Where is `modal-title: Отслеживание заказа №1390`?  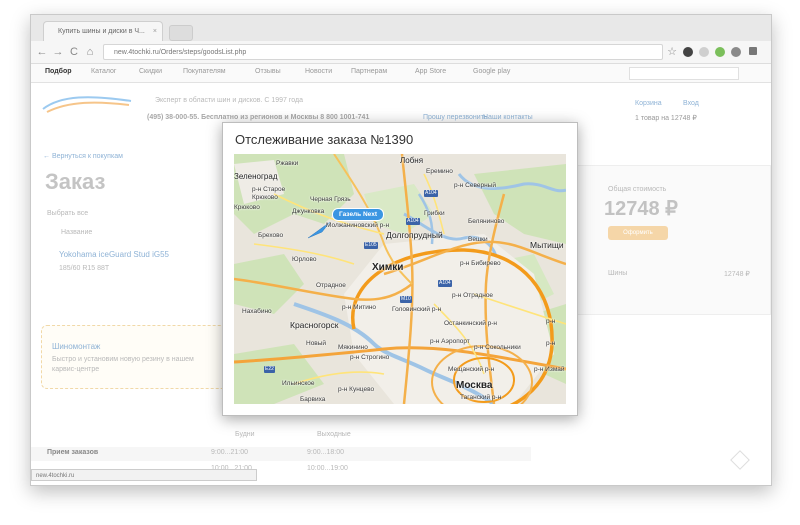 modal-title: Отслеживание заказа №1390 is located at coordinates (324, 139).